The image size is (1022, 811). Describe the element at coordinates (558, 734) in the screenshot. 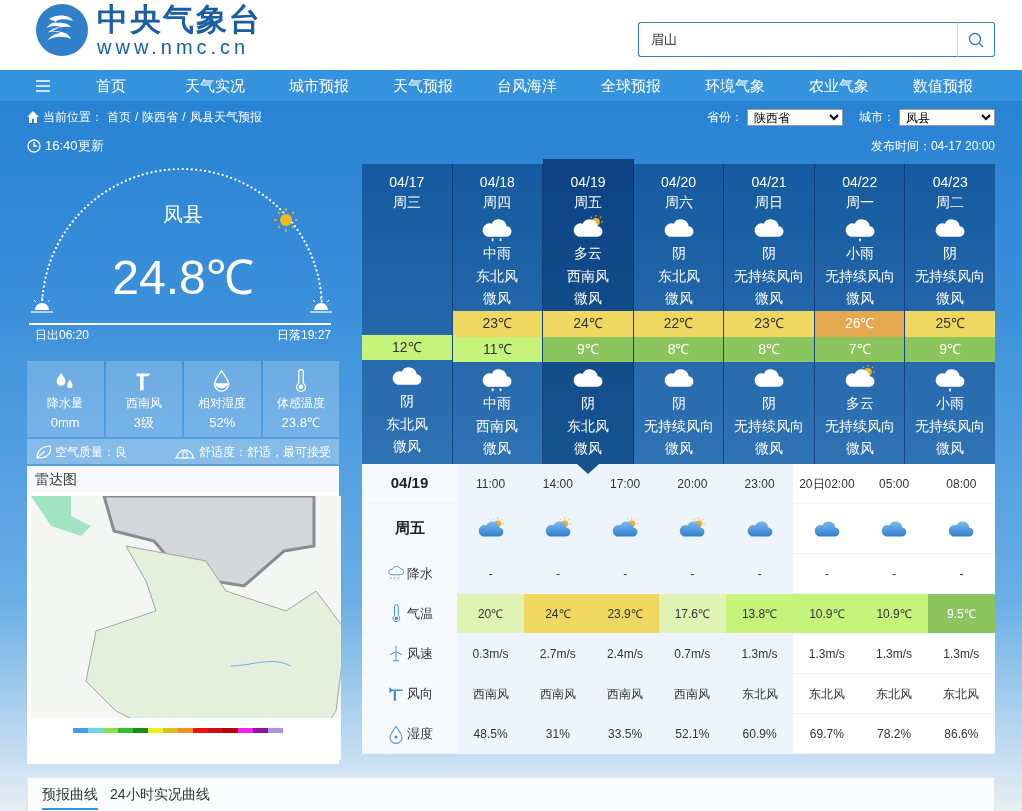

I see `humidity-value: 31%` at that location.